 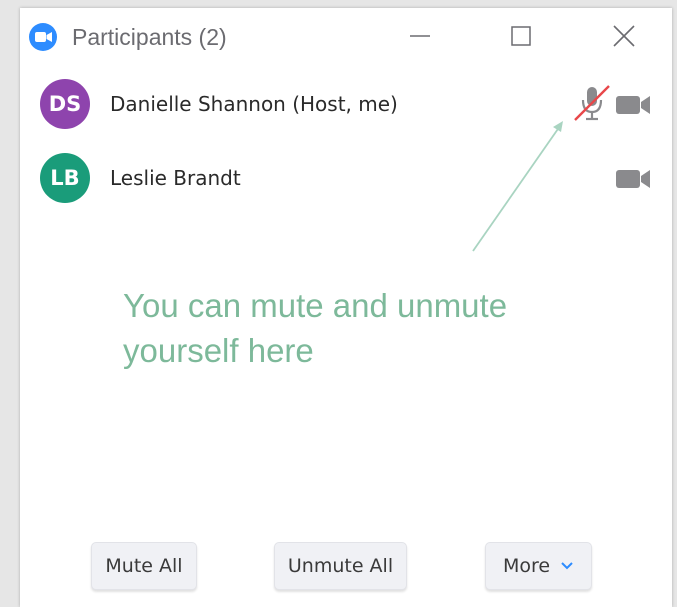 I want to click on close-button, so click(x=624, y=36).